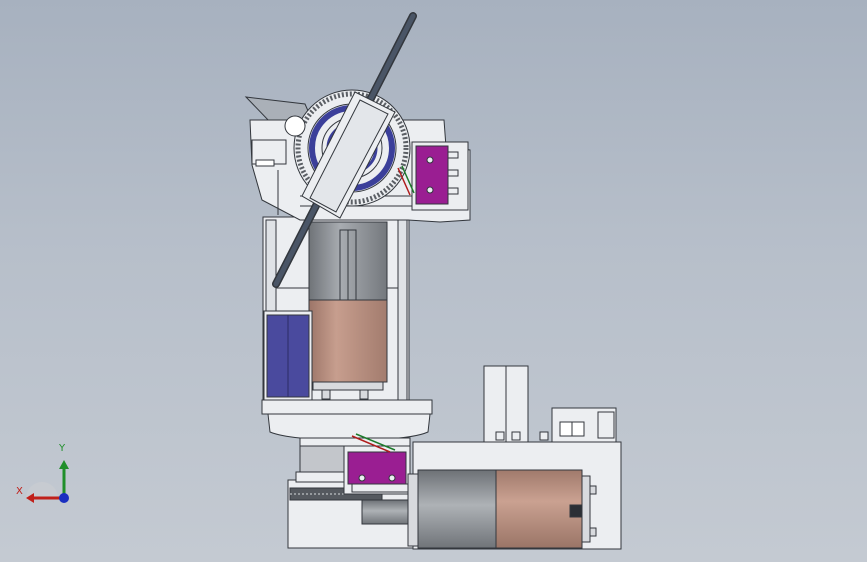 The image size is (867, 562). I want to click on upper-motor-can, so click(348, 341).